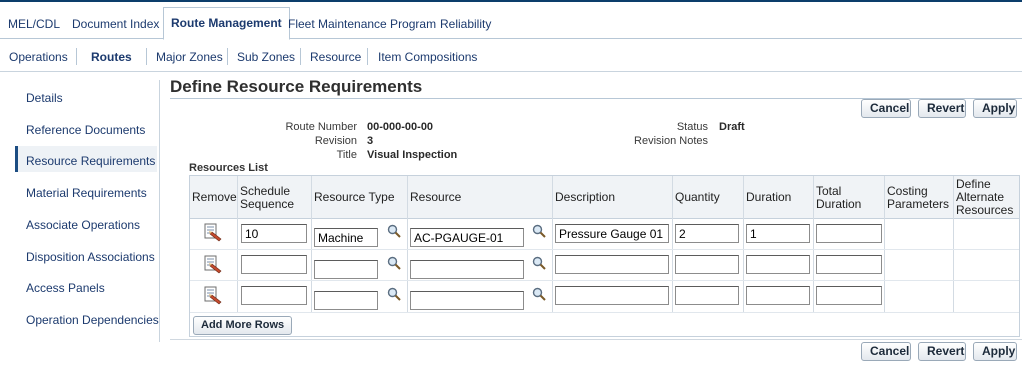  Describe the element at coordinates (335, 141) in the screenshot. I see `revision-label: Revision` at that location.